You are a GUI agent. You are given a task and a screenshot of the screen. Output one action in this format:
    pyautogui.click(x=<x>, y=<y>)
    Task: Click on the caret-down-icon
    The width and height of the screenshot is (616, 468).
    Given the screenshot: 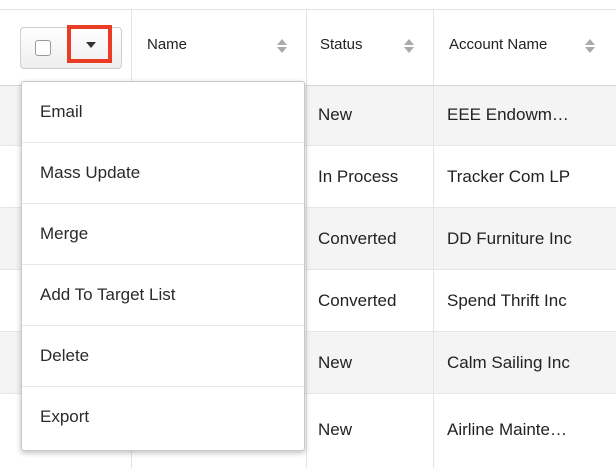 What is the action you would take?
    pyautogui.click(x=91, y=45)
    